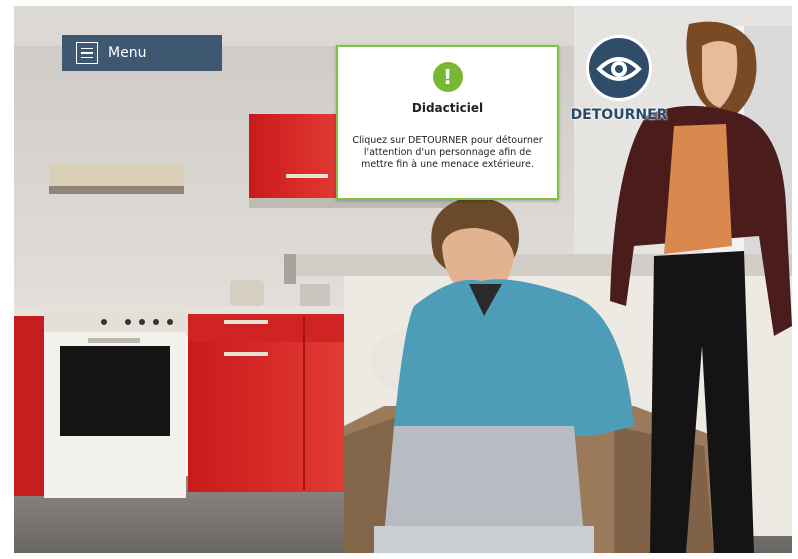 This screenshot has width=798, height=559. What do you see at coordinates (447, 77) in the screenshot?
I see `exclamation-icon: !` at bounding box center [447, 77].